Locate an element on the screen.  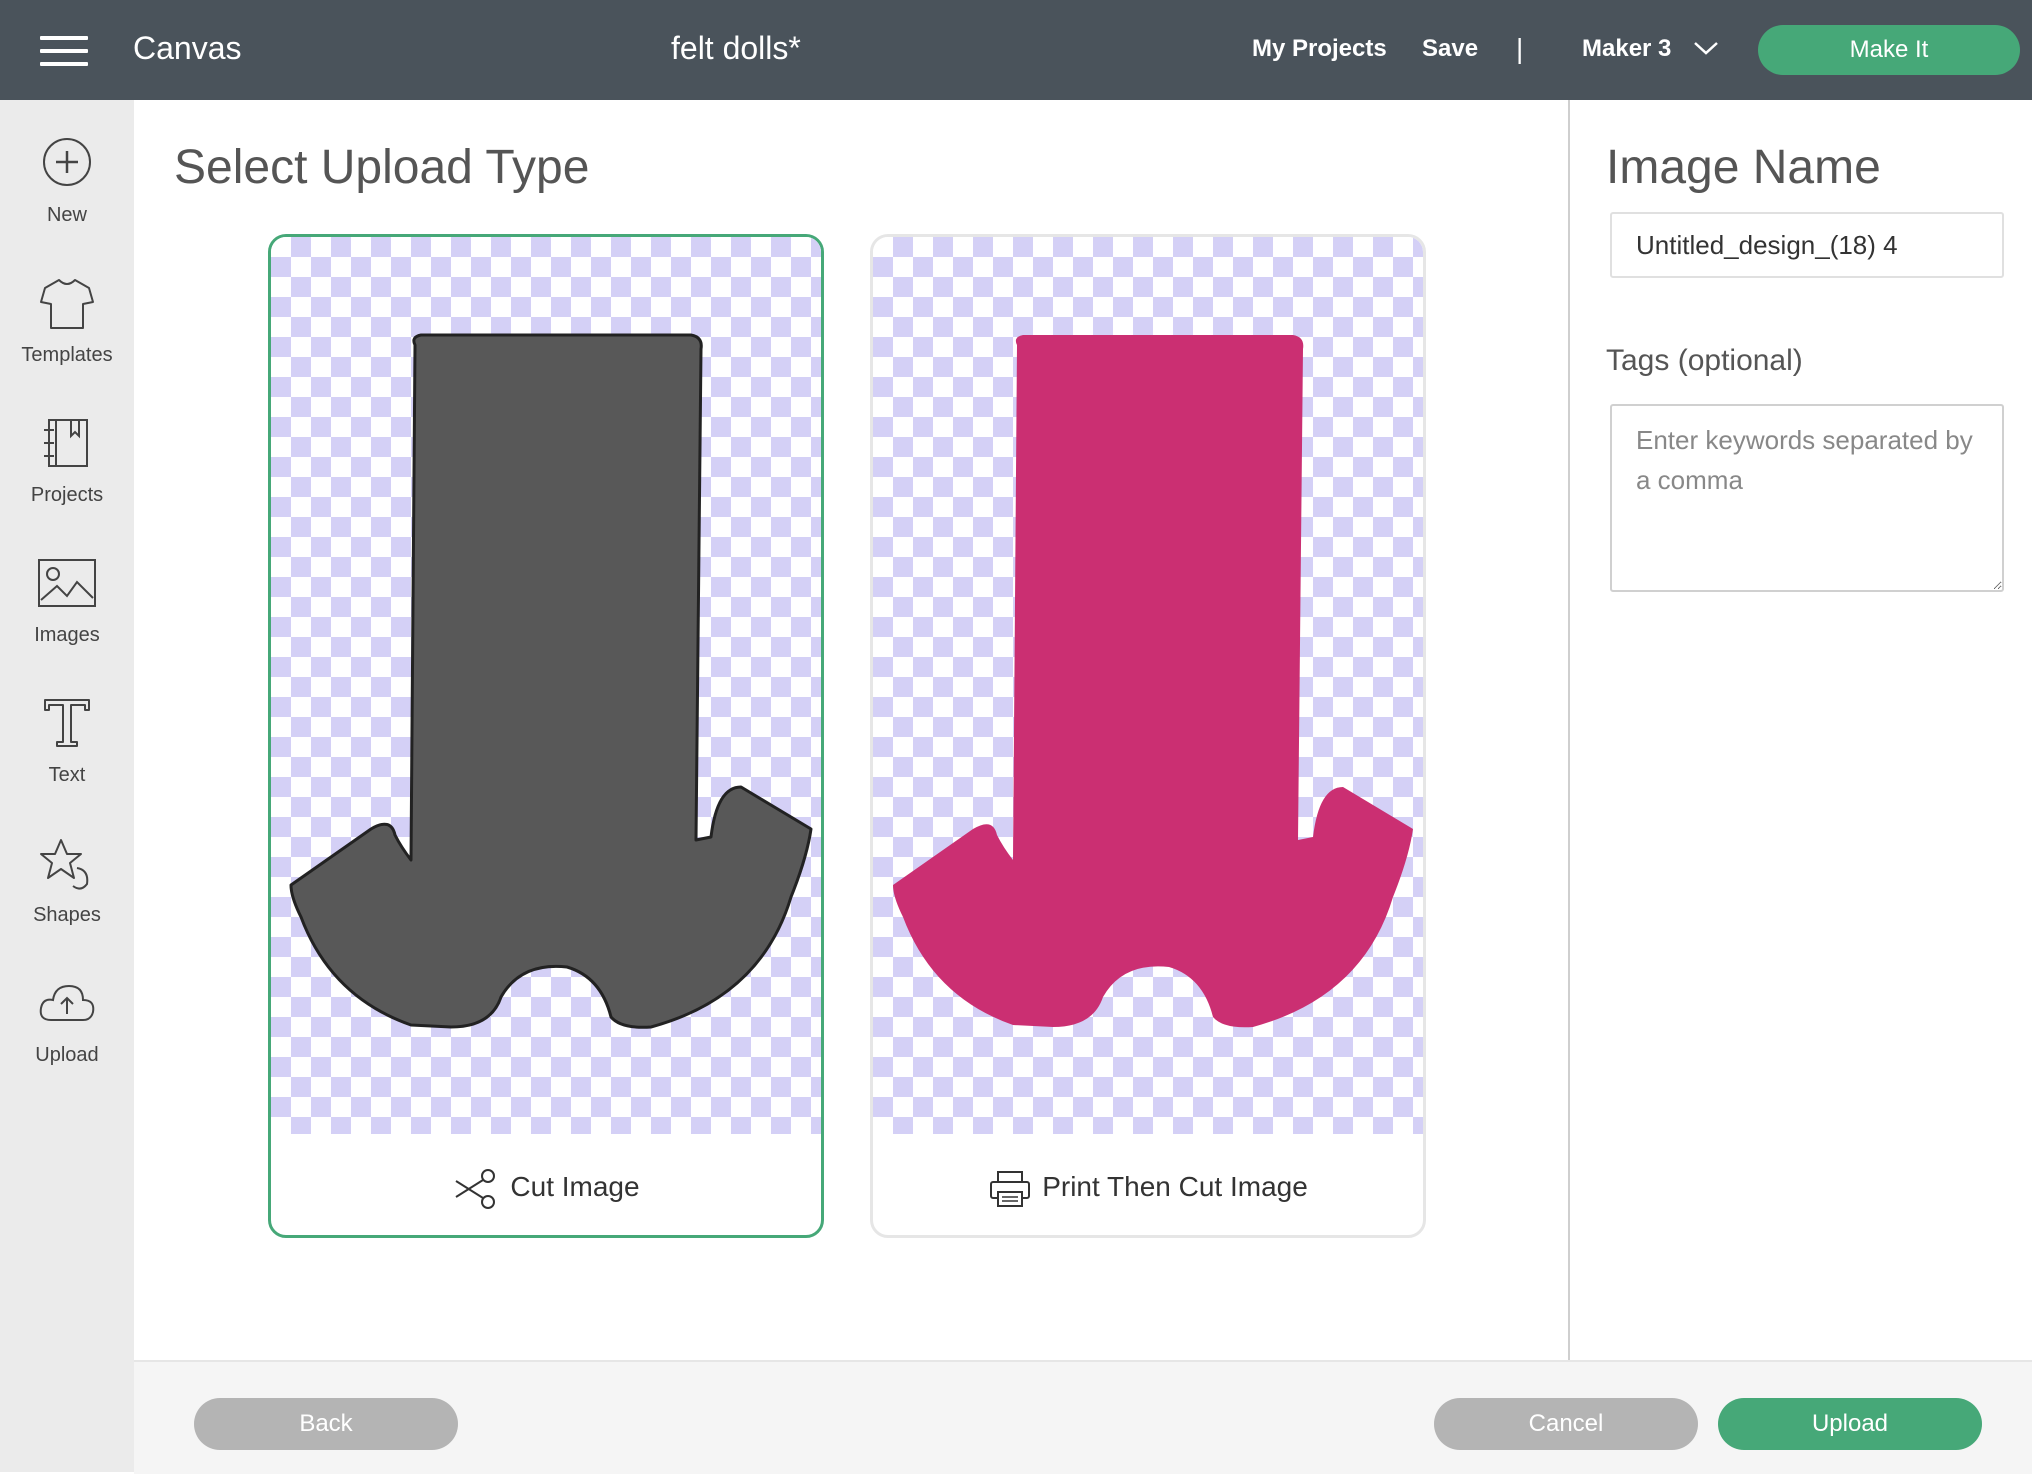
image-name-input is located at coordinates (1807, 245).